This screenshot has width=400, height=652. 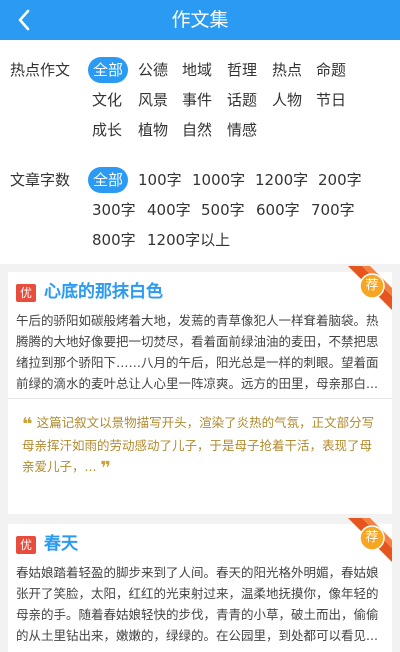 I want to click on hot-filter-label: 热点作文, so click(x=40, y=70).